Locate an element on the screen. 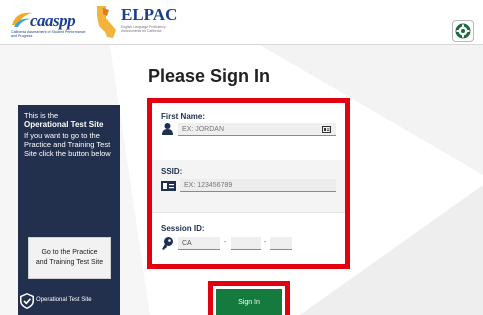 The width and height of the screenshot is (483, 315). panel-site-name: Operational Test Site is located at coordinates (64, 124).